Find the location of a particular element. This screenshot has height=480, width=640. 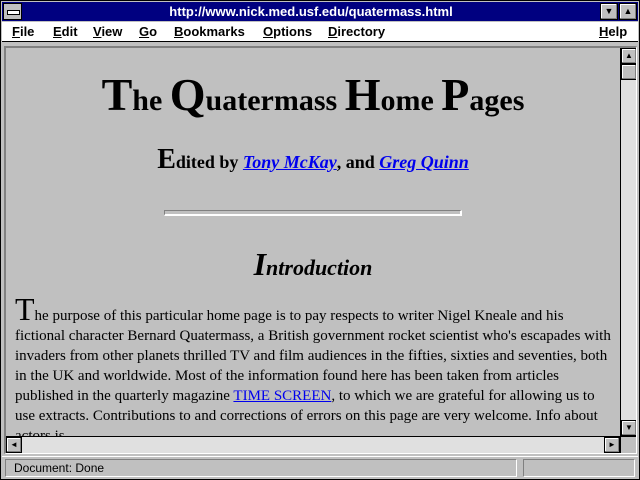

editor-link-greg-quinn: Greg Quinn is located at coordinates (424, 162).